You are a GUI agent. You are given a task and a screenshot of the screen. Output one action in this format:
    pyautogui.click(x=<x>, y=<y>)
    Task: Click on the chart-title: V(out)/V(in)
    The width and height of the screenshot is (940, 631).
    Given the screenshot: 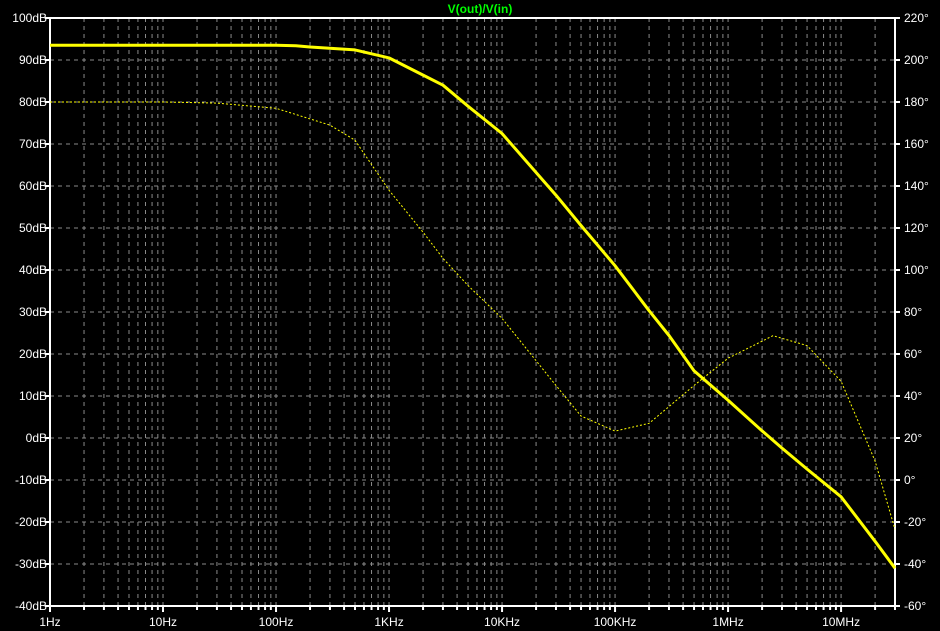 What is the action you would take?
    pyautogui.click(x=480, y=9)
    